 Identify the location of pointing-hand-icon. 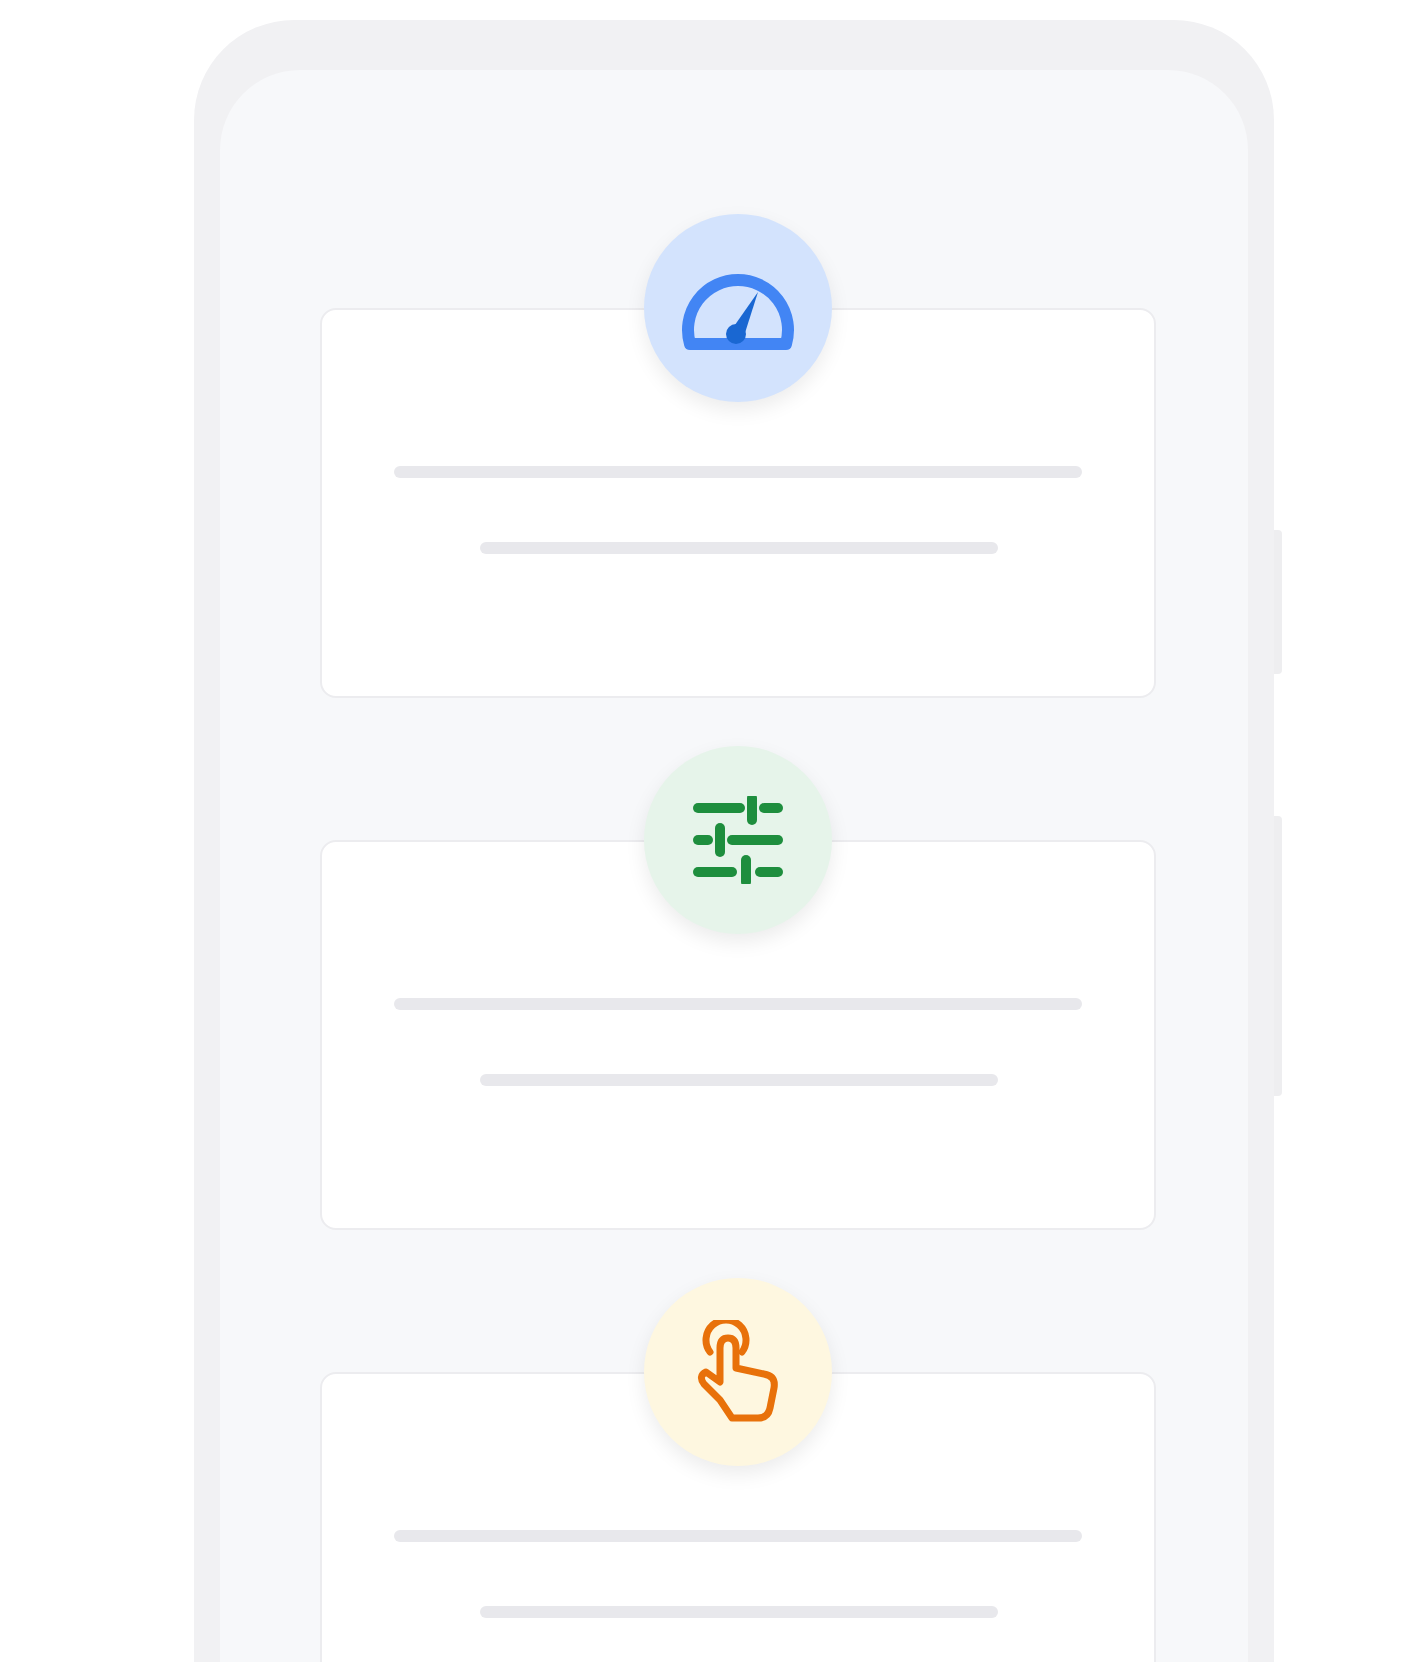
(738, 1372).